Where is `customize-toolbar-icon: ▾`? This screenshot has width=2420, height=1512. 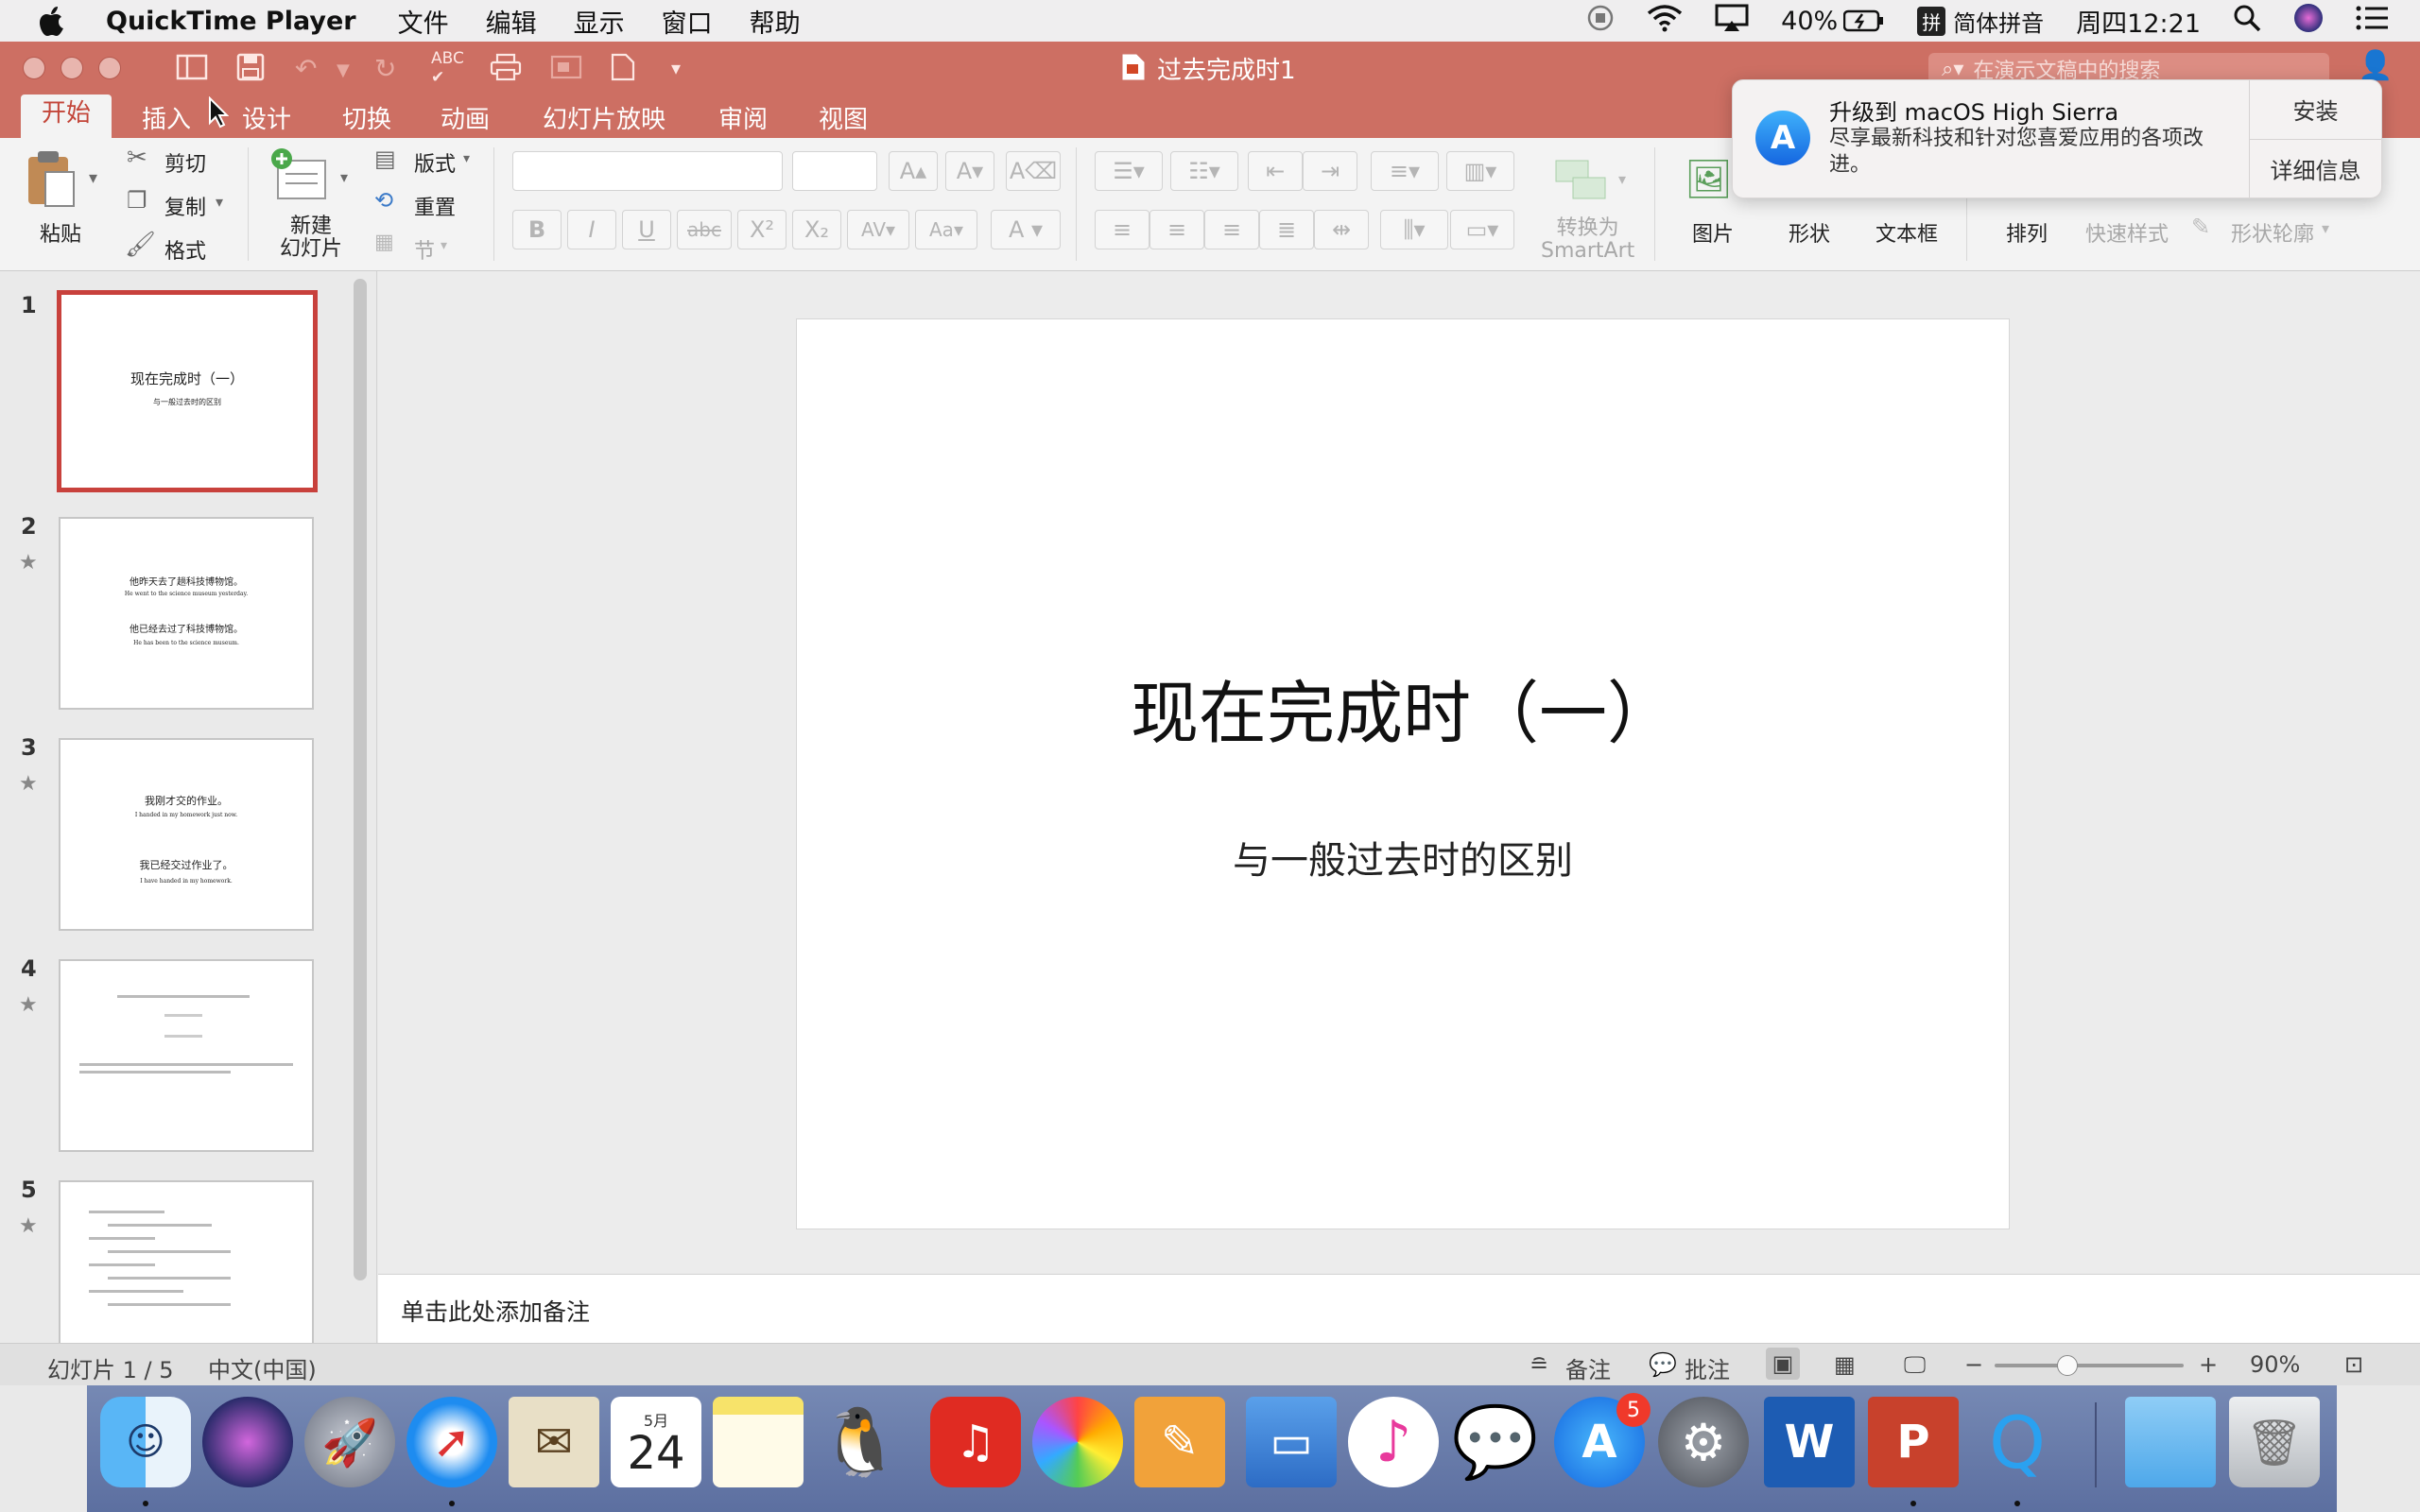 customize-toolbar-icon: ▾ is located at coordinates (676, 68).